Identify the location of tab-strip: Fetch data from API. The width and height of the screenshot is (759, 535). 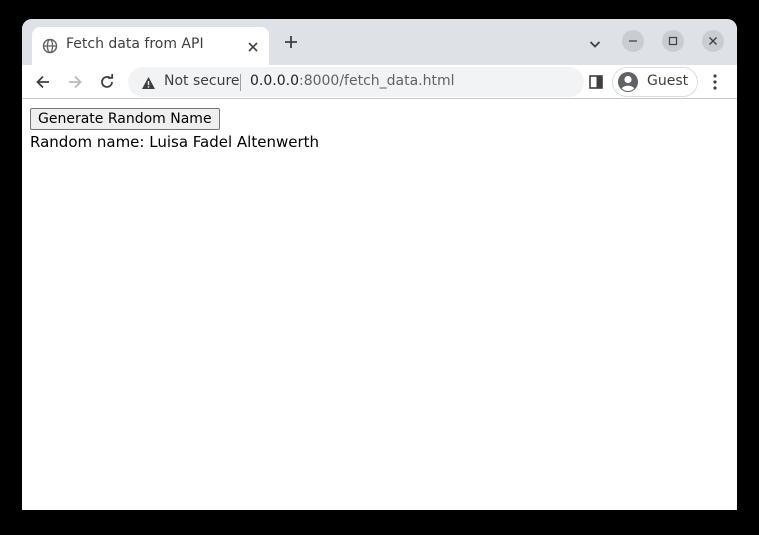
(379, 42).